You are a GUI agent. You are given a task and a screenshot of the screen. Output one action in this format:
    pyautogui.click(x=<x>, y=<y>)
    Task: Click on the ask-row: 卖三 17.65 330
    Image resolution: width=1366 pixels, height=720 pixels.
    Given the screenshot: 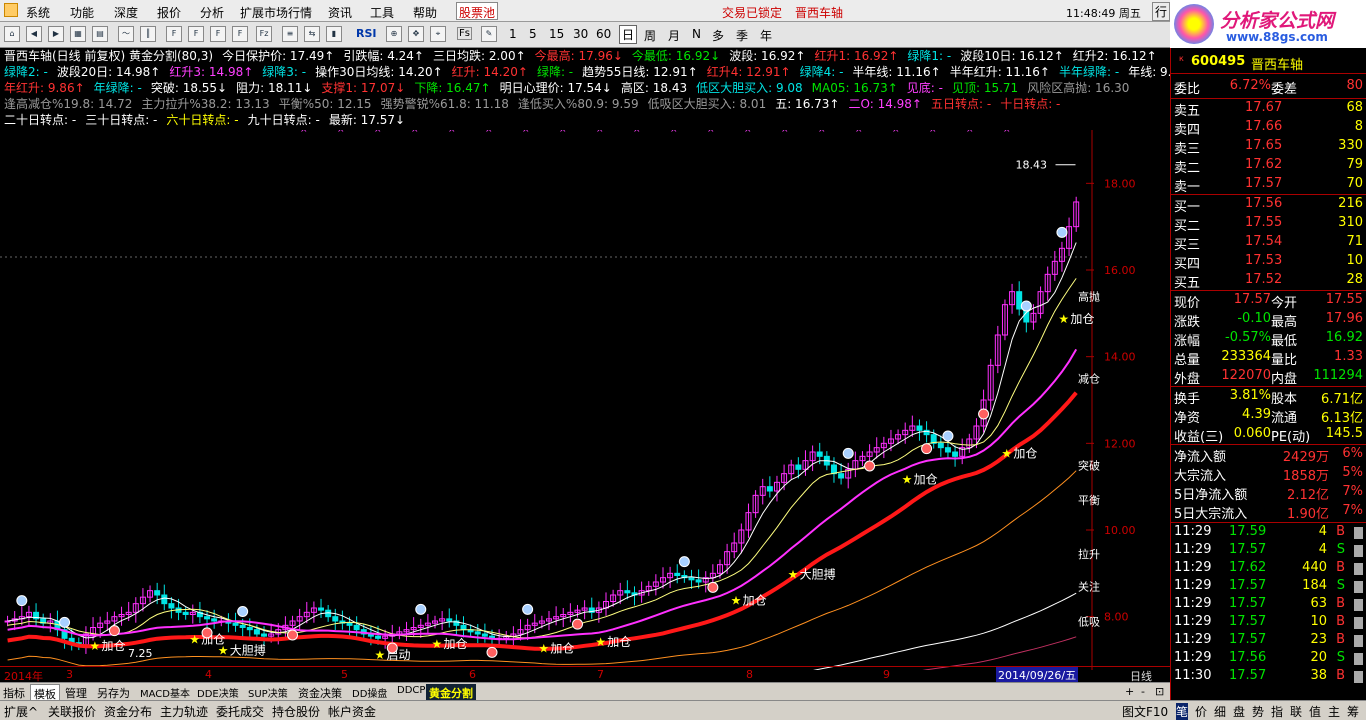 What is the action you would take?
    pyautogui.click(x=1268, y=147)
    